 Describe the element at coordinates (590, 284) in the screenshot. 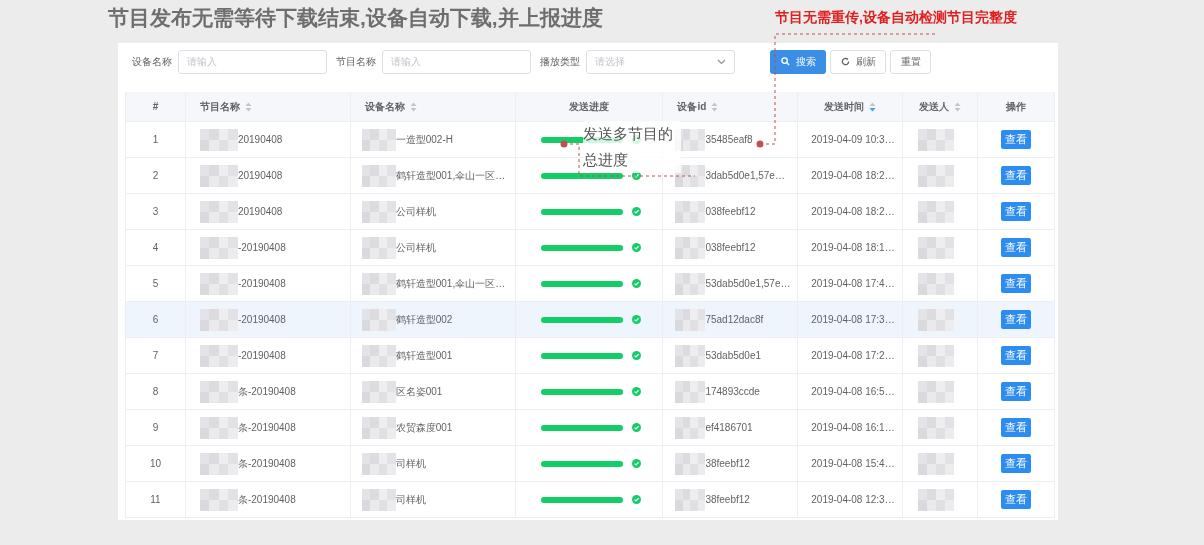

I see `table-row: 5 -20190408 鹤轩造型001,伞山一区… 53dab5d0e1,57e… 2019-04-08 17:4… 查看` at that location.